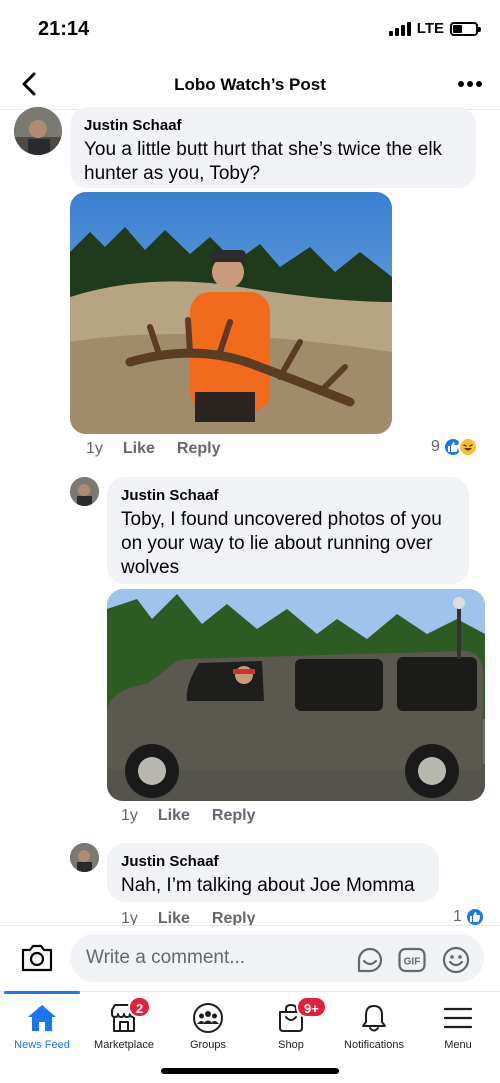 The image size is (500, 1083). What do you see at coordinates (311, 1007) in the screenshot?
I see `shop-badge: 9+` at bounding box center [311, 1007].